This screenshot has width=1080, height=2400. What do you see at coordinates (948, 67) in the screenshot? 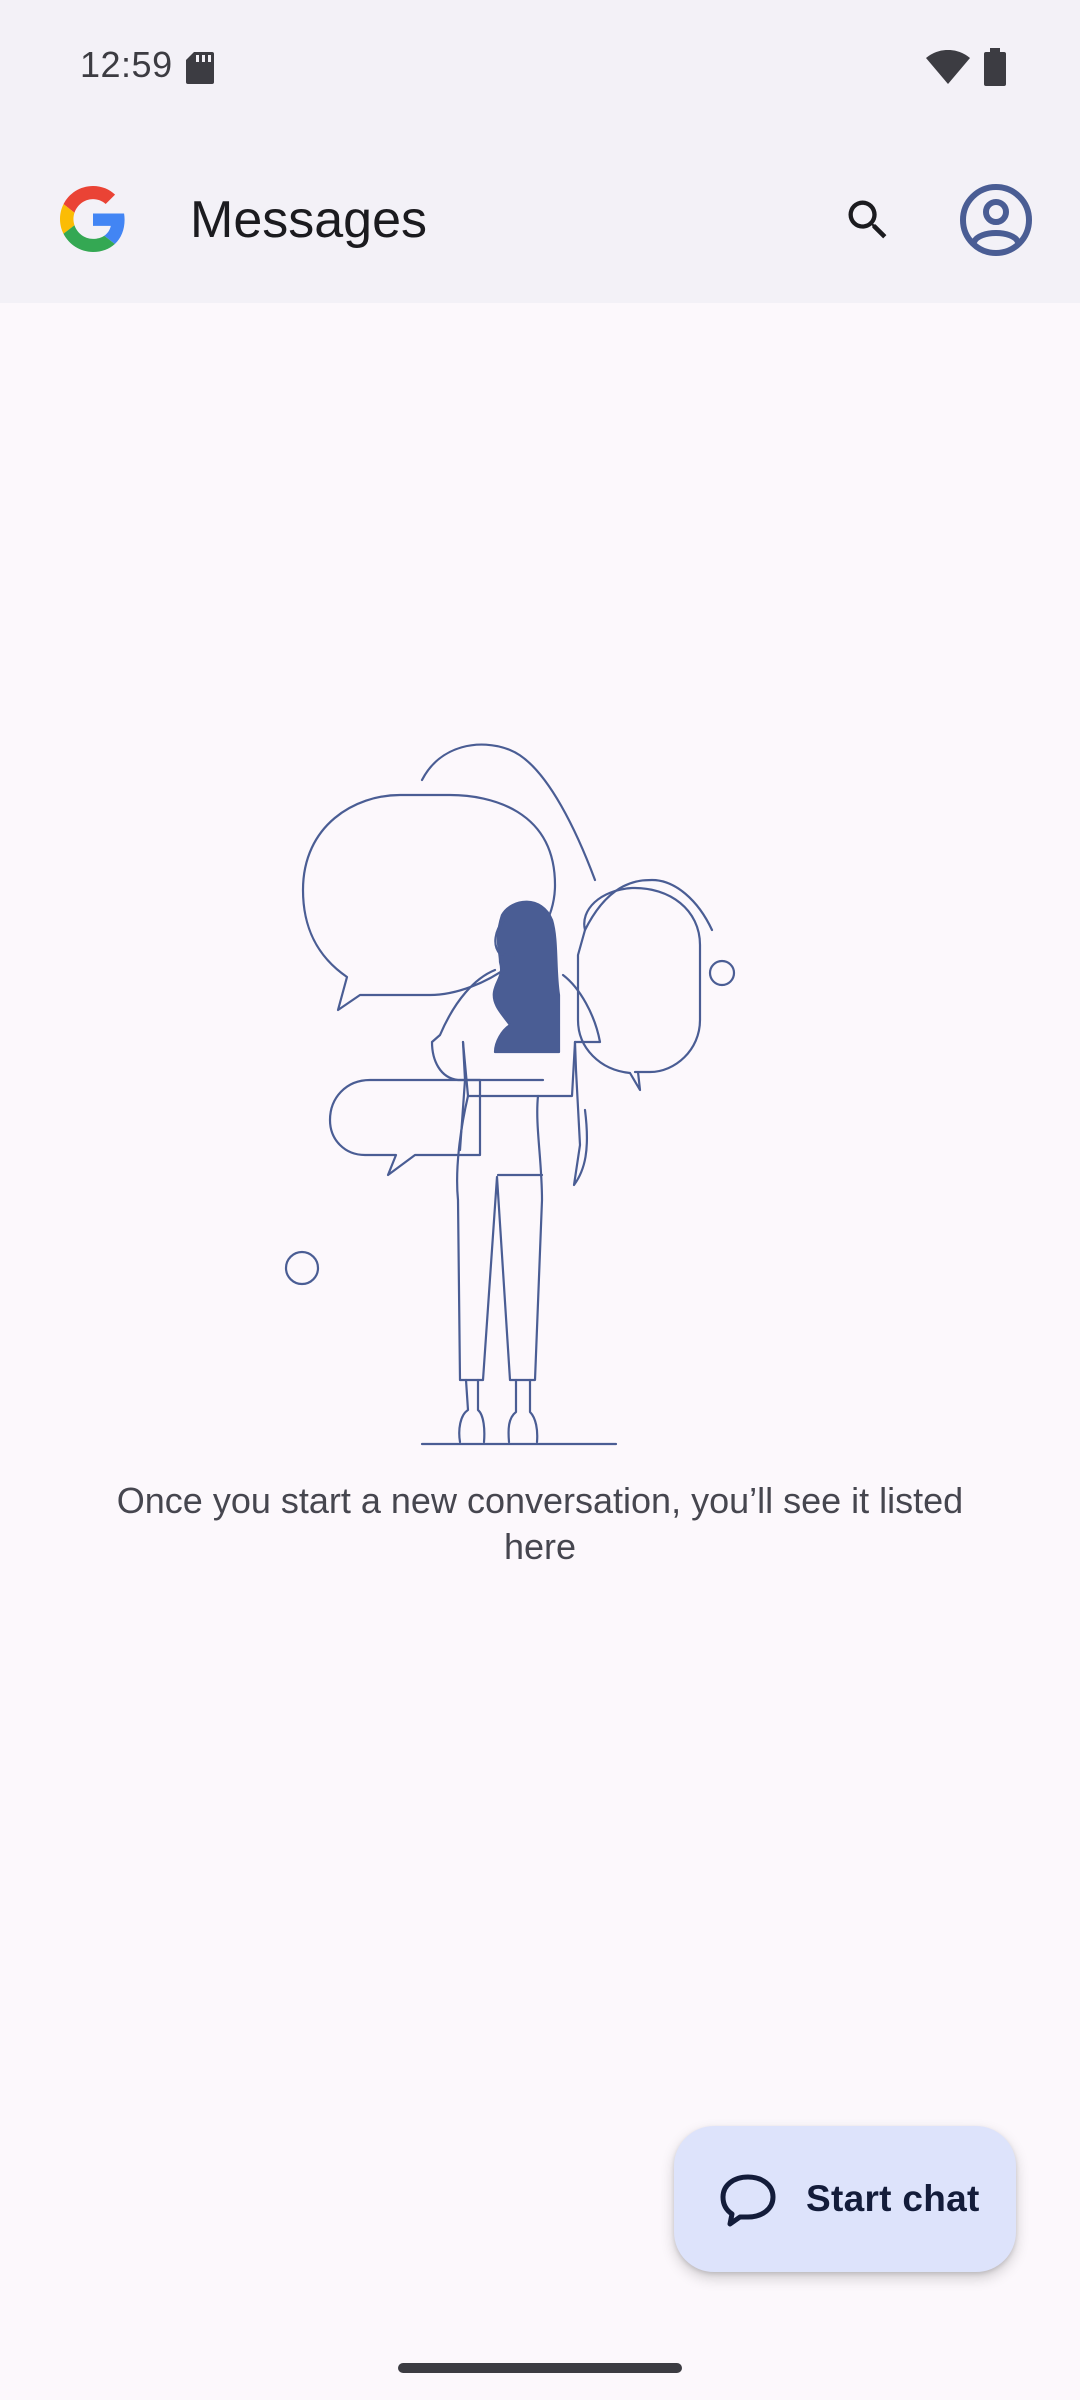
I see `wifi-icon` at bounding box center [948, 67].